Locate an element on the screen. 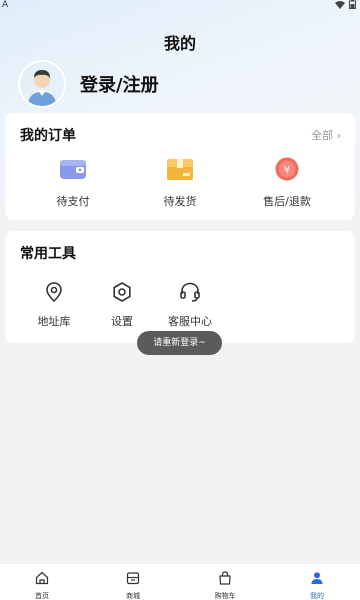 Image resolution: width=360 pixels, height=600 pixels. bottom-tabbar: 首页 商城 购物车 我的 is located at coordinates (180, 581).